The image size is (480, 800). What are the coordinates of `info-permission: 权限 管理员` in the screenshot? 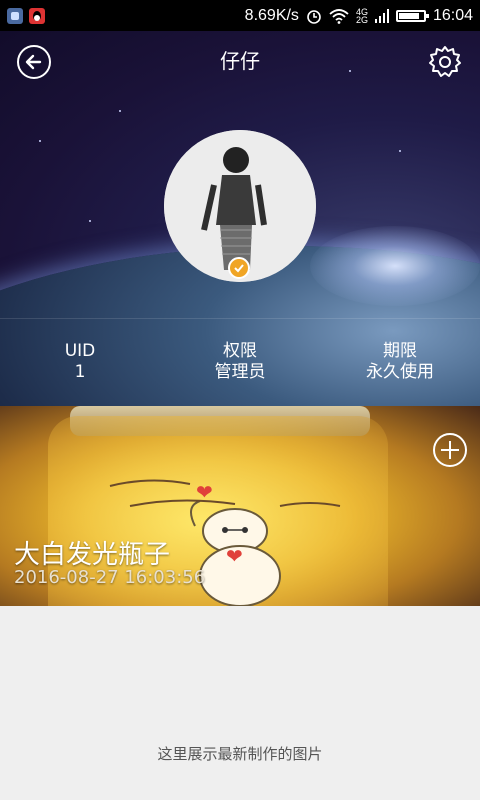 It's located at (240, 362).